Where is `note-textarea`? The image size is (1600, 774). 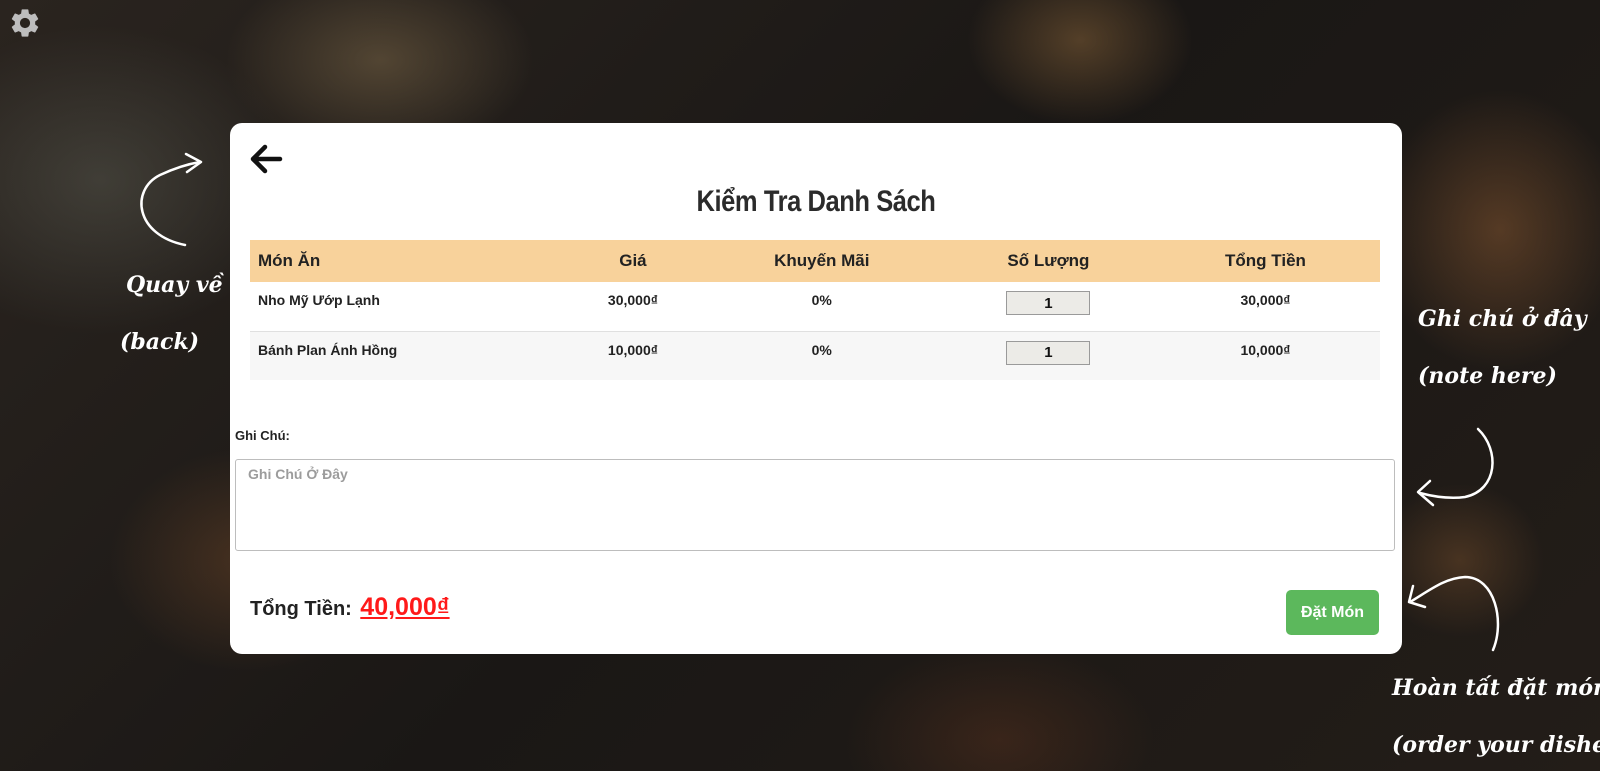 note-textarea is located at coordinates (815, 505).